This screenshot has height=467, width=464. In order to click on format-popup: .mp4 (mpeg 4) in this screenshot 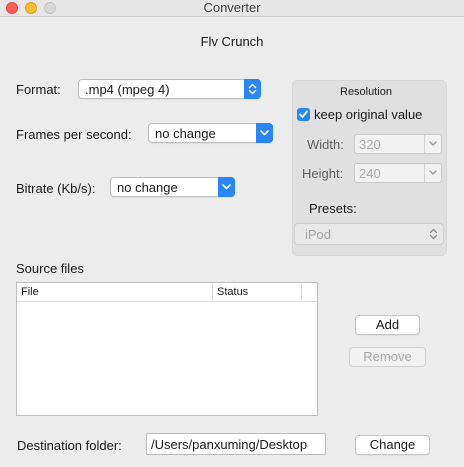, I will do `click(169, 89)`.